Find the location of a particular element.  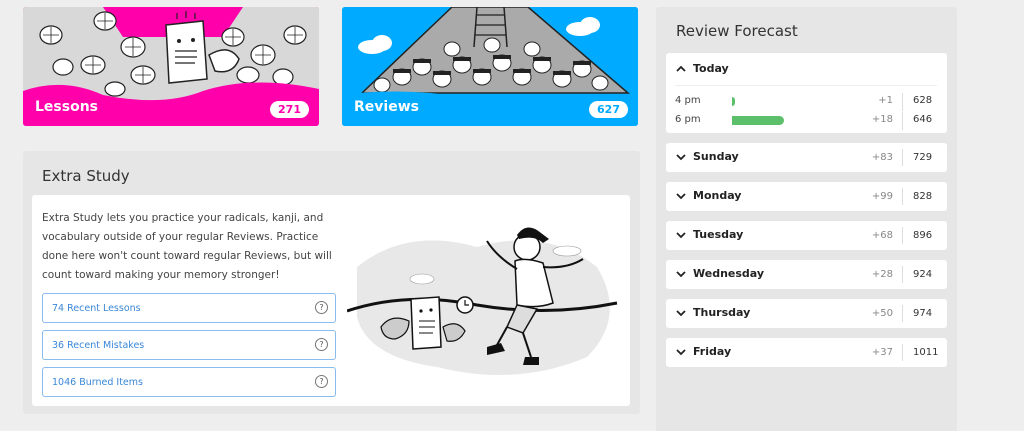

chevron-up-icon is located at coordinates (681, 69).